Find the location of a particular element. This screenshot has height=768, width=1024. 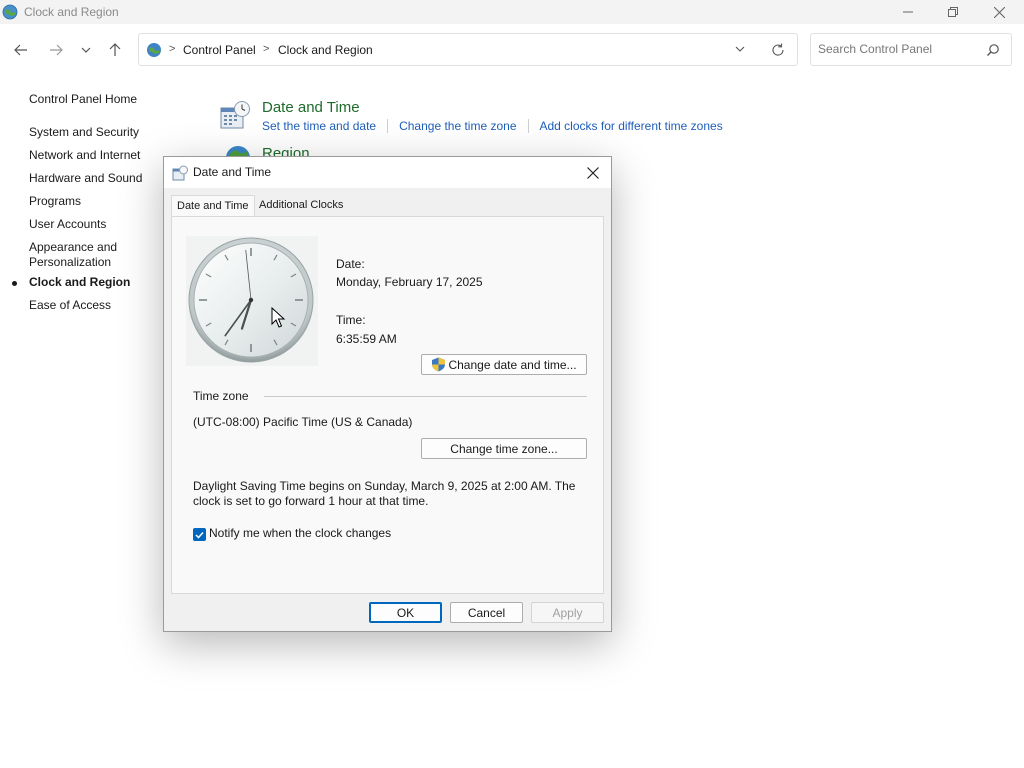

window-title: Clock and Region is located at coordinates (71, 12).